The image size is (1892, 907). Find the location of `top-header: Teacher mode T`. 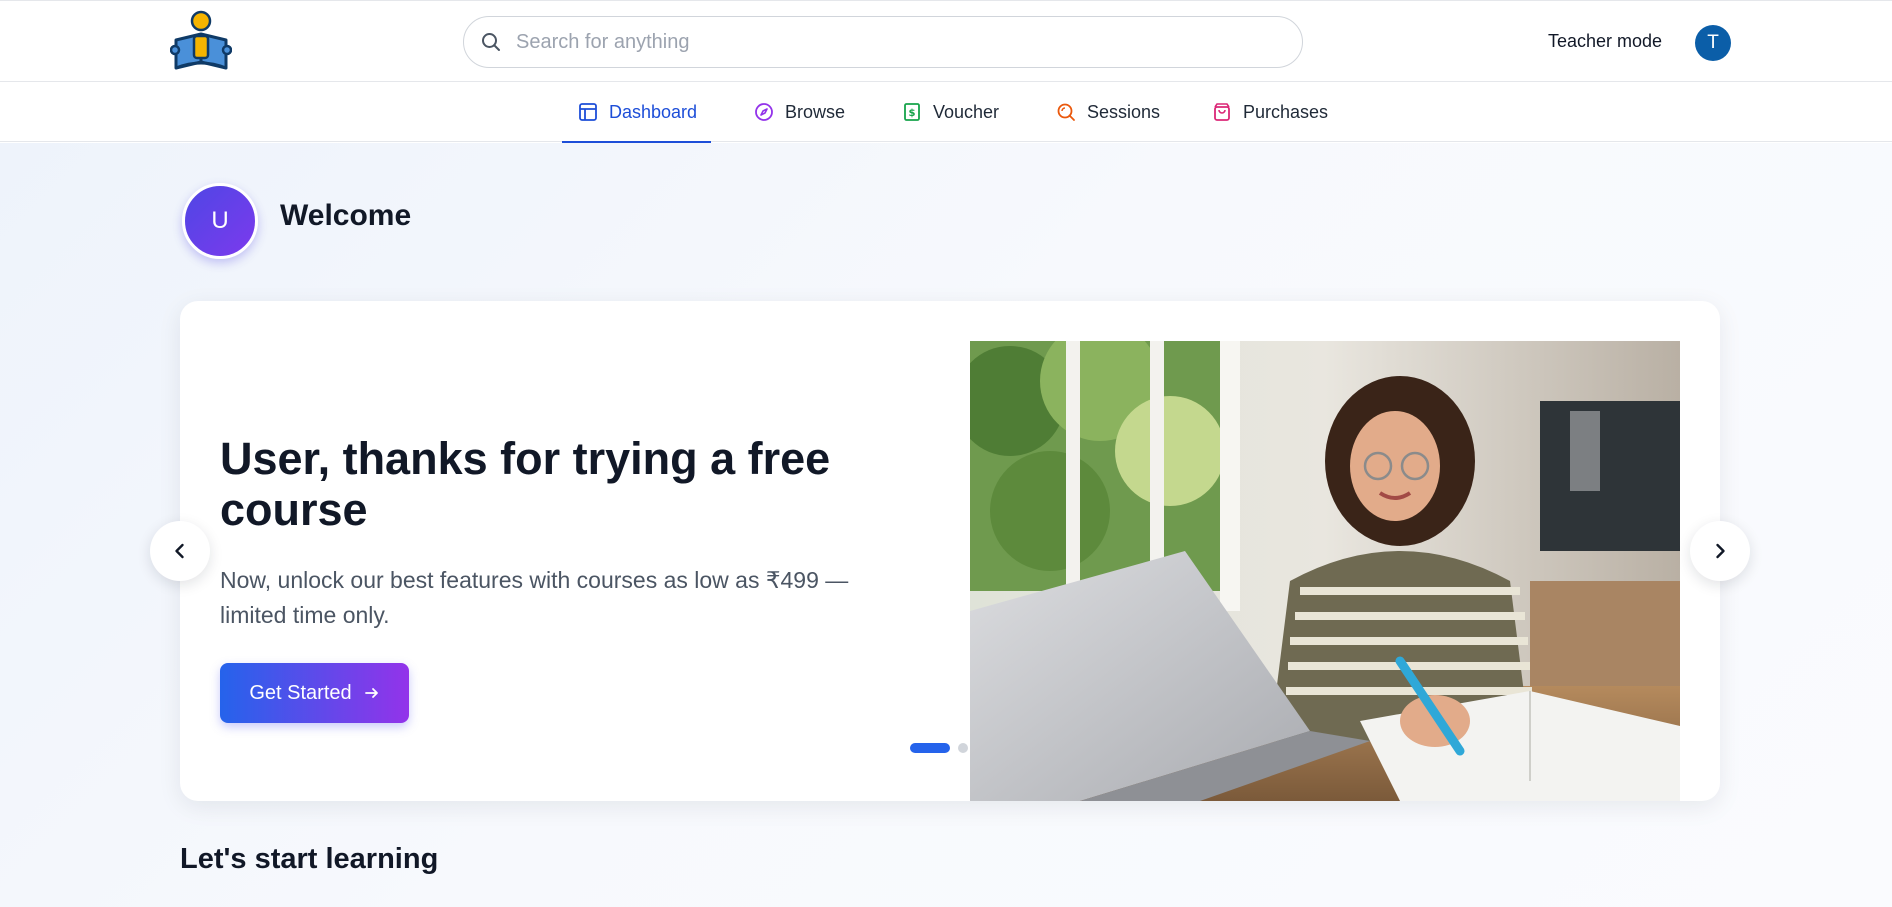

top-header: Teacher mode T is located at coordinates (946, 41).